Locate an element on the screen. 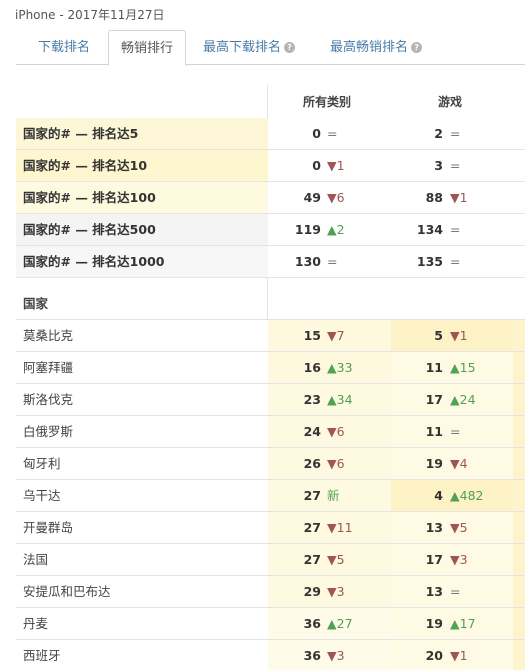 This screenshot has height=670, width=525. games-cell: 17 ▲24 is located at coordinates (452, 399).